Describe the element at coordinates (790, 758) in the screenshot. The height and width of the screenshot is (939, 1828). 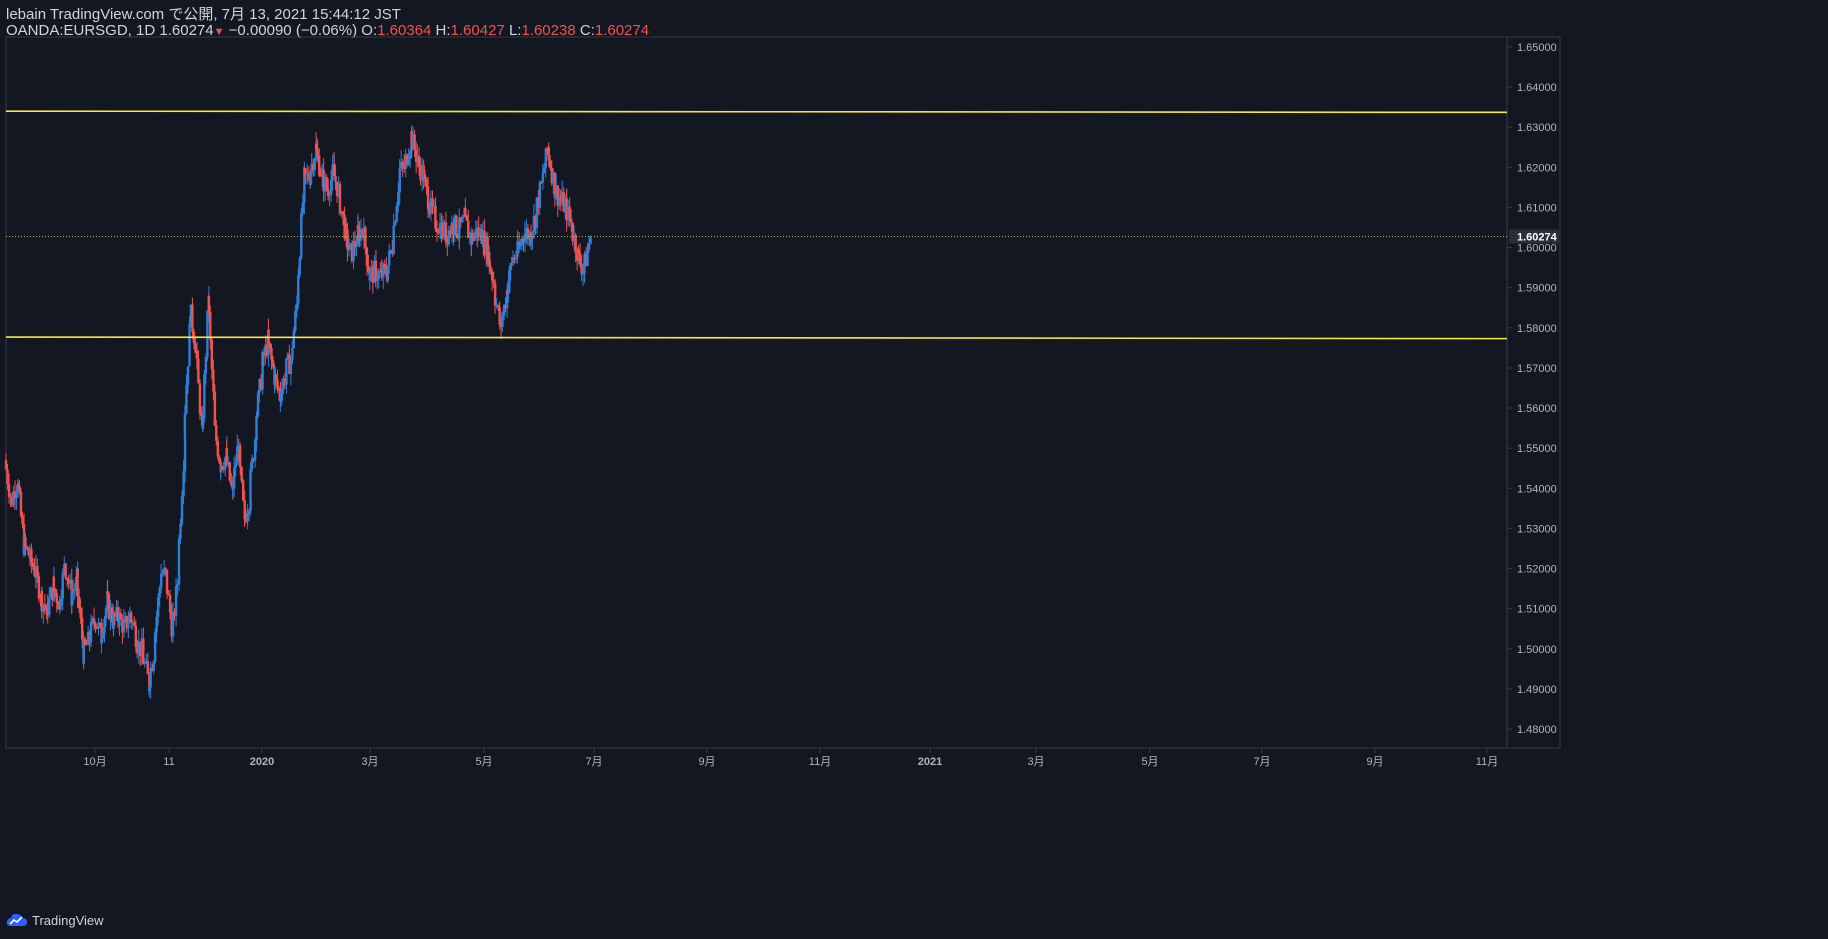
I see `time-axis: 10月 11 2020 3月 5月 7月 9月 11月 2021 3月 5月 7月 9月 11月` at that location.